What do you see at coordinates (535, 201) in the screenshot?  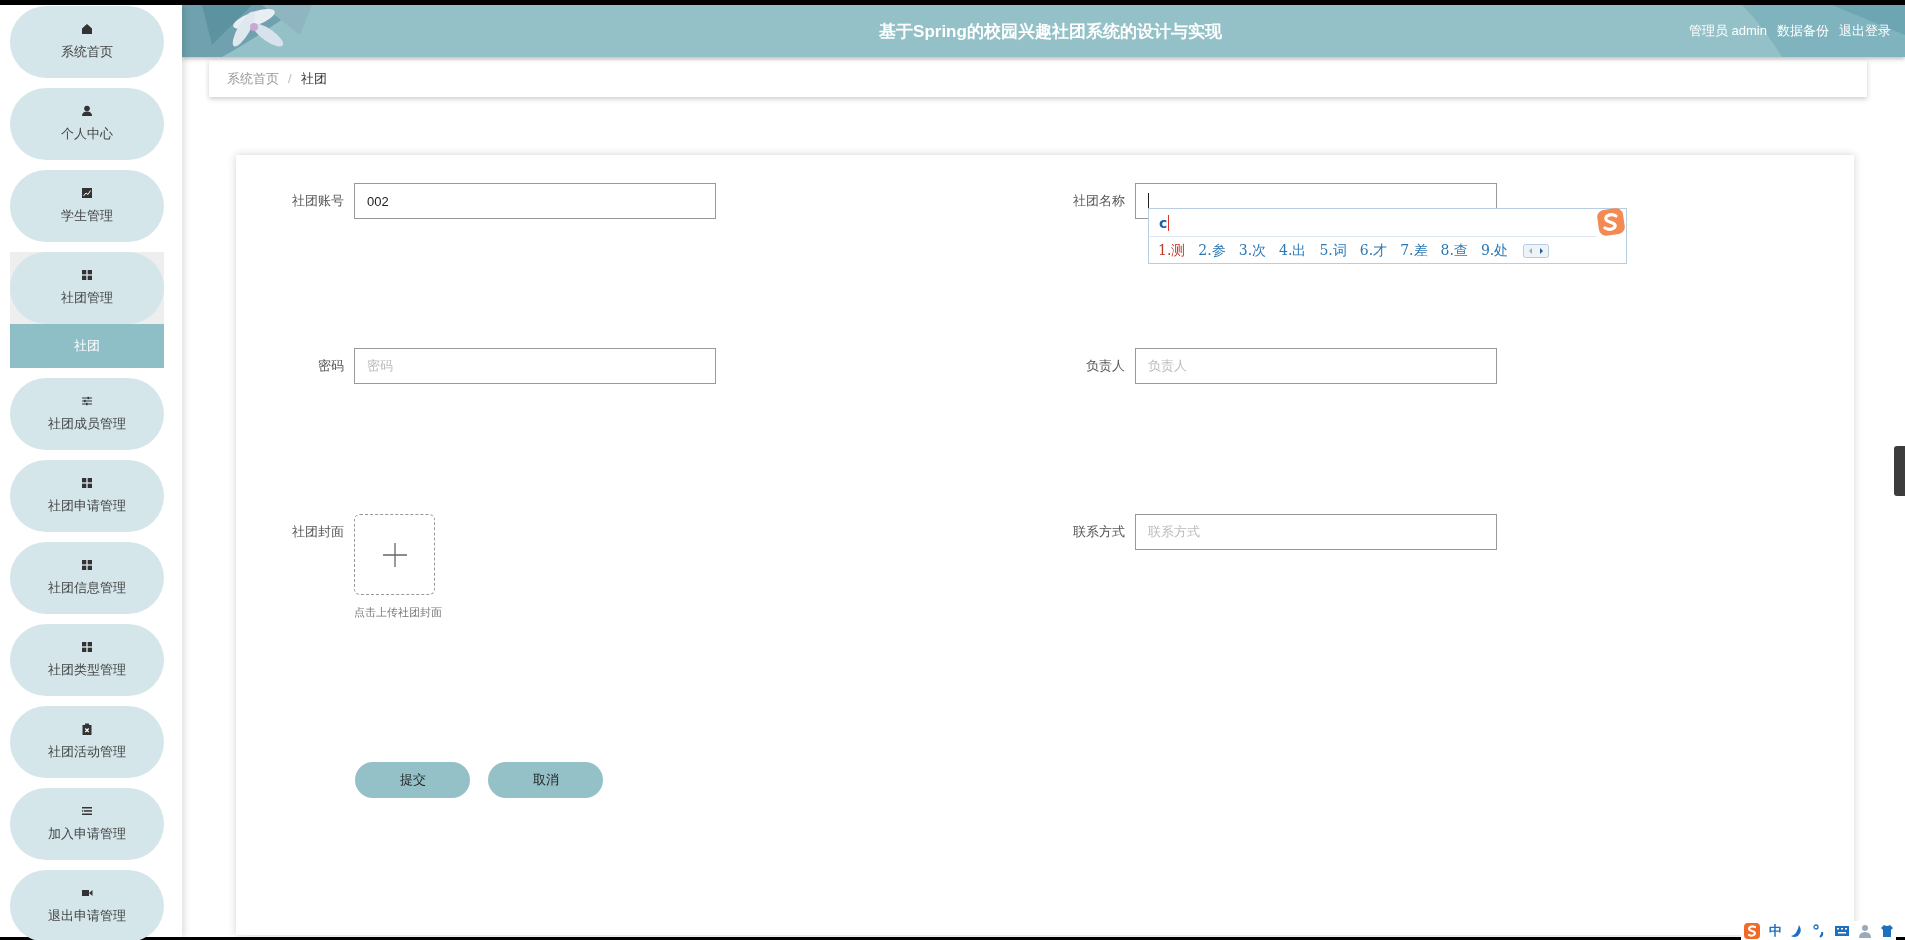 I see `input-field: 002` at bounding box center [535, 201].